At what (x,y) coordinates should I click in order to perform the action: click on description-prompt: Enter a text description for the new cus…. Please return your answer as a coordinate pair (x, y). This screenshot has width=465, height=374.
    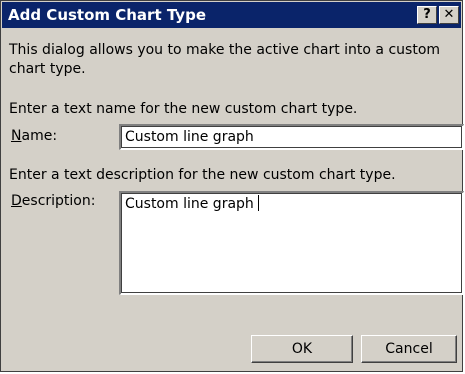
    Looking at the image, I should click on (202, 175).